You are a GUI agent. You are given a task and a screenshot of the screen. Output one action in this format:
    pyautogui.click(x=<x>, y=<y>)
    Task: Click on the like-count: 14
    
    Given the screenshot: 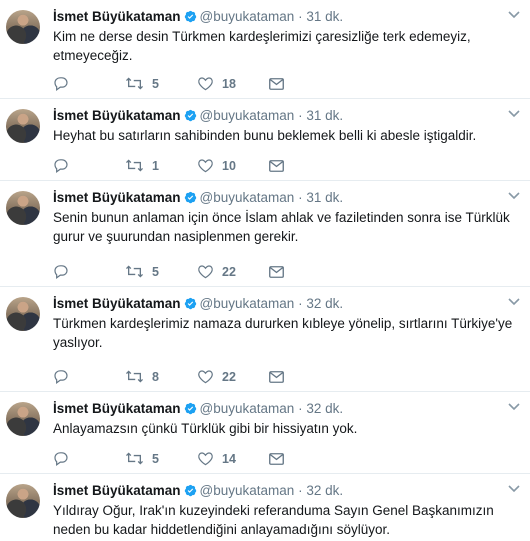 What is the action you would take?
    pyautogui.click(x=229, y=458)
    